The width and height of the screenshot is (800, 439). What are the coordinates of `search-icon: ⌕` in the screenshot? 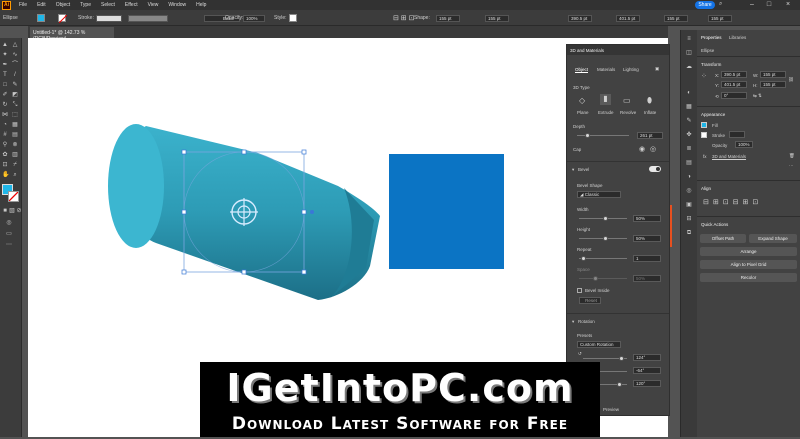 It's located at (723, 5).